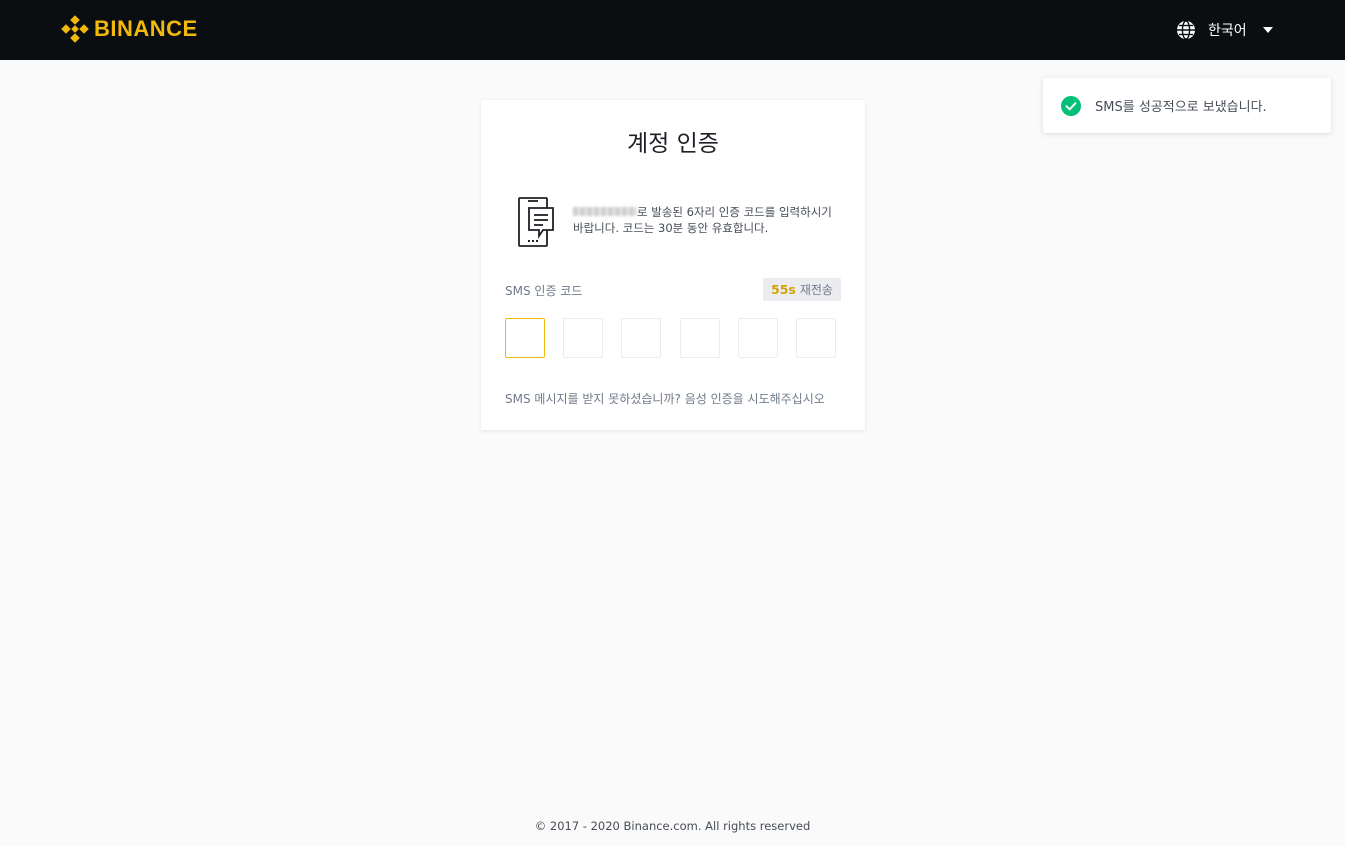 The height and width of the screenshot is (846, 1345). What do you see at coordinates (665, 398) in the screenshot?
I see `voice-verification-link: SMS 메시지를 받지 못하셨습니까? 음성 인증을 시도해주십시오` at bounding box center [665, 398].